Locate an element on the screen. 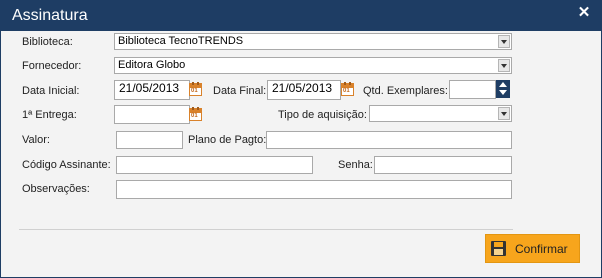  data-inicial-value: 21/05/2013 is located at coordinates (149, 88).